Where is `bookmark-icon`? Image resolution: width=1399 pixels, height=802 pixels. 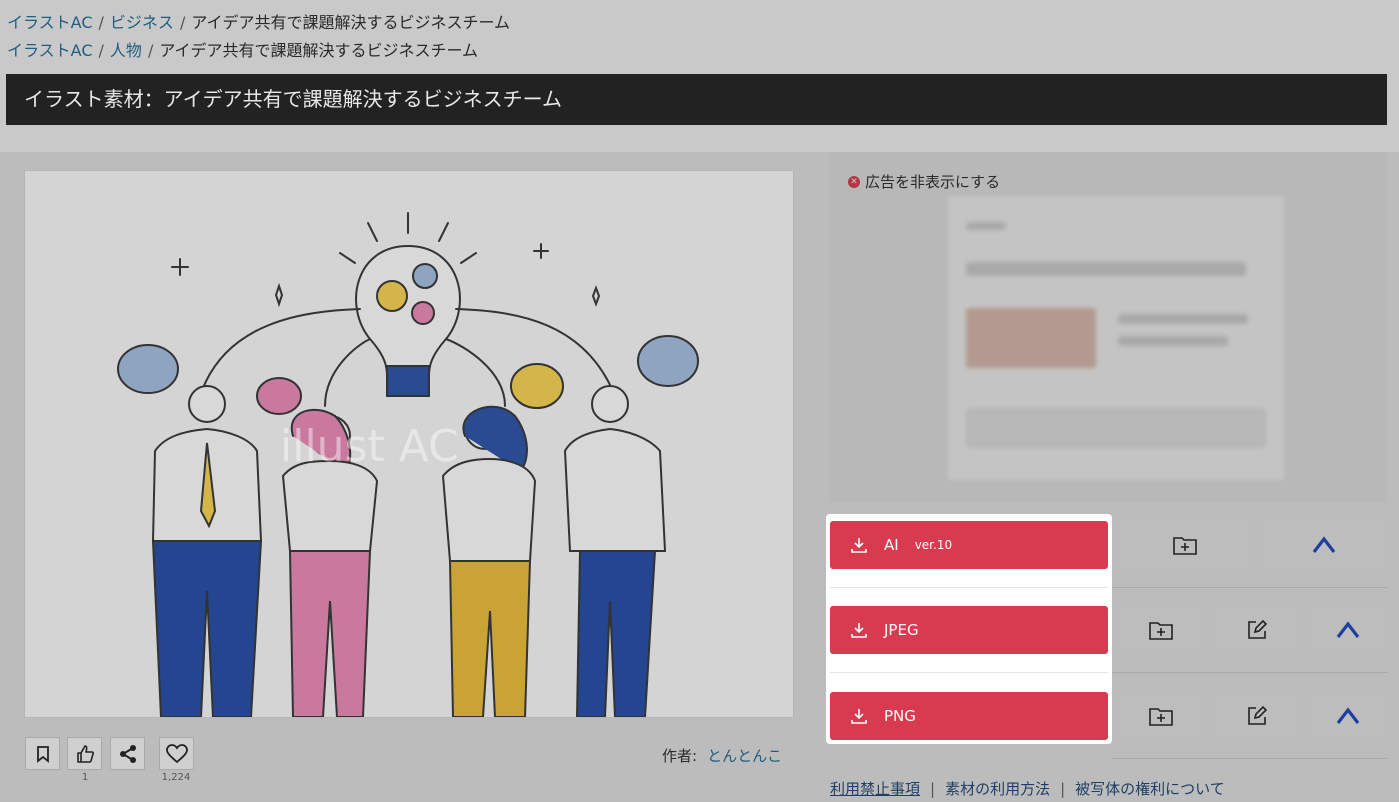 bookmark-icon is located at coordinates (42, 754).